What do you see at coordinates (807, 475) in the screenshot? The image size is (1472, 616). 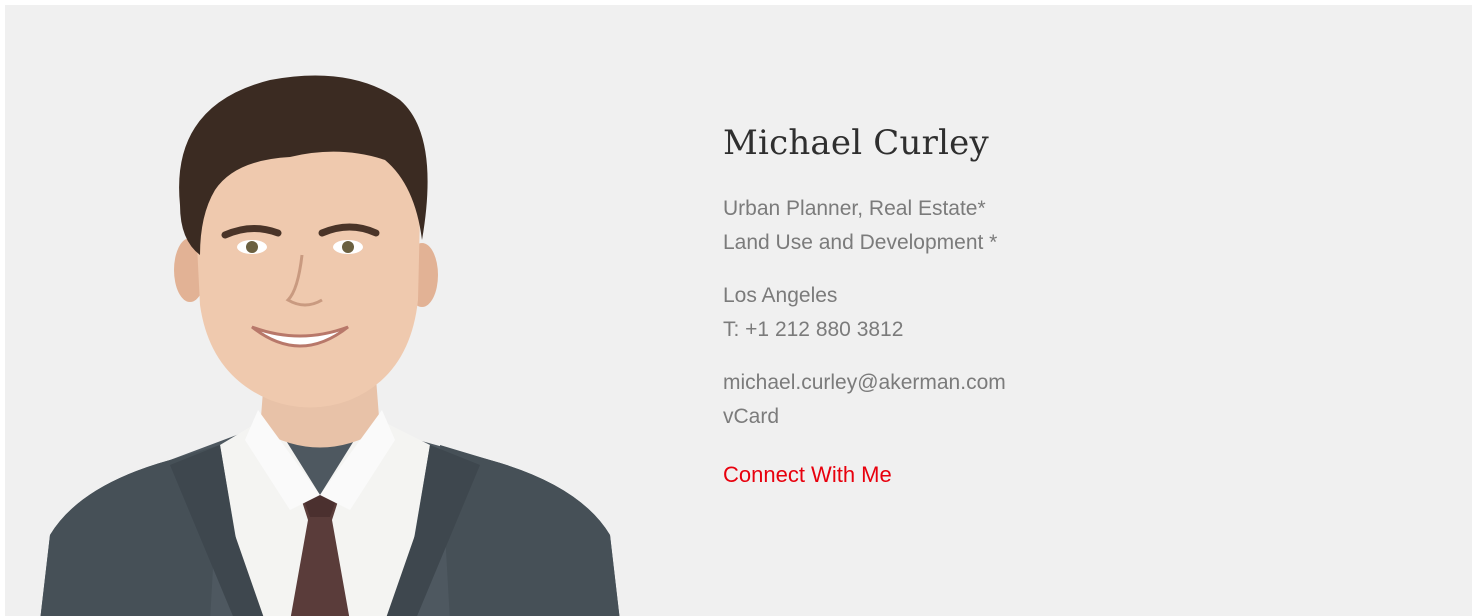 I see `connect-with-me-link: Connect With Me` at bounding box center [807, 475].